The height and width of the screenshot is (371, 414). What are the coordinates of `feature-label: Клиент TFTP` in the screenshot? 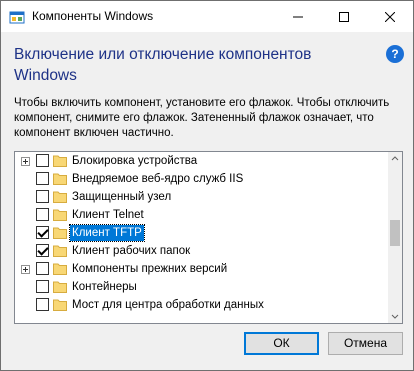 It's located at (107, 233).